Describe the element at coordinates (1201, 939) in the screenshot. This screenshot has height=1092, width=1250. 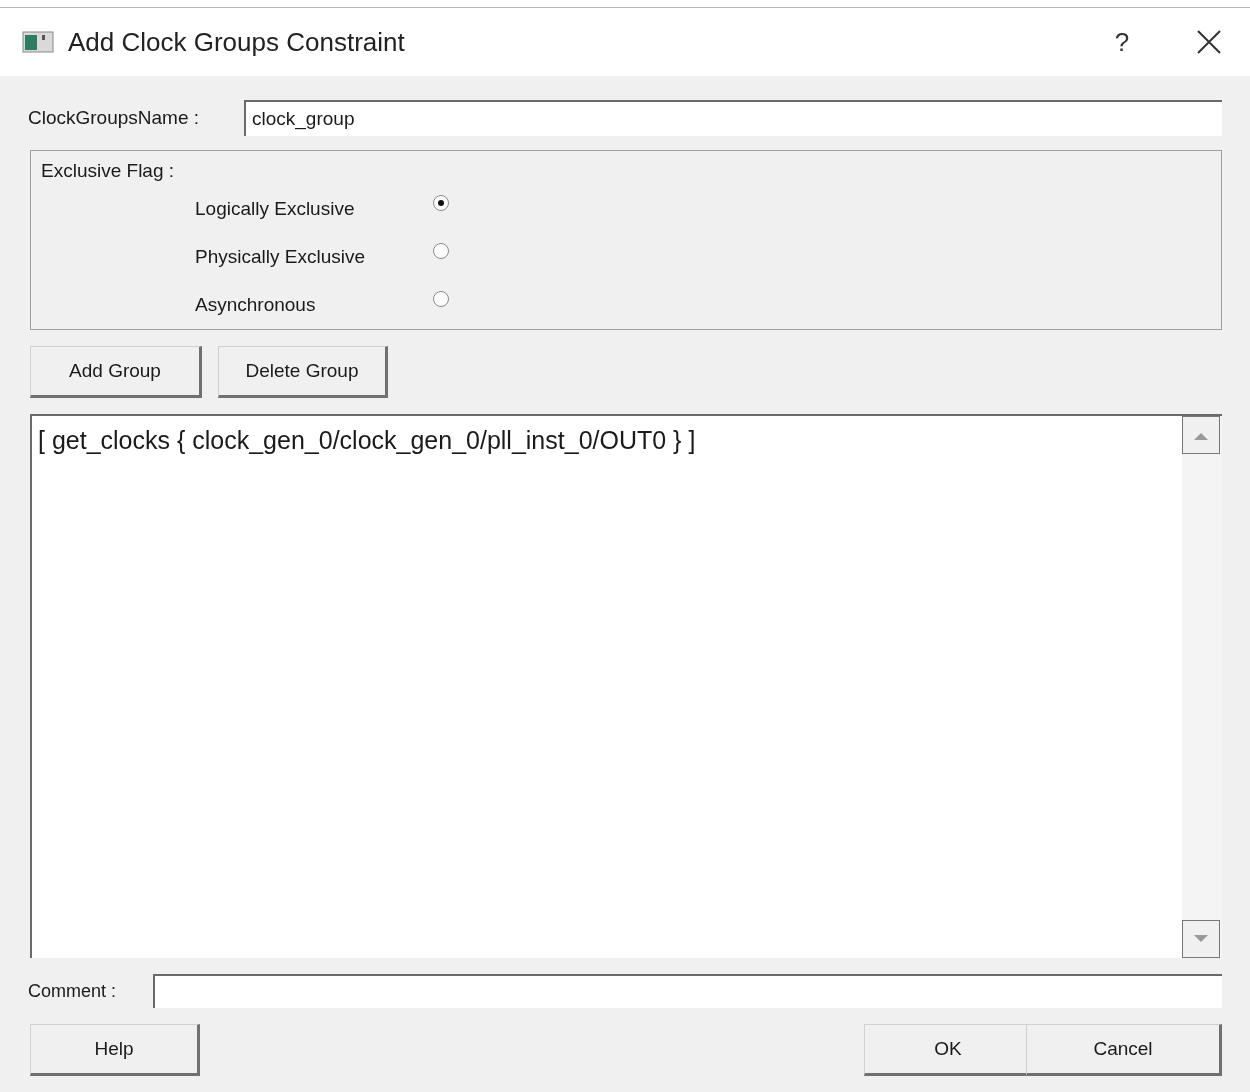
I see `scroll-down-icon` at that location.